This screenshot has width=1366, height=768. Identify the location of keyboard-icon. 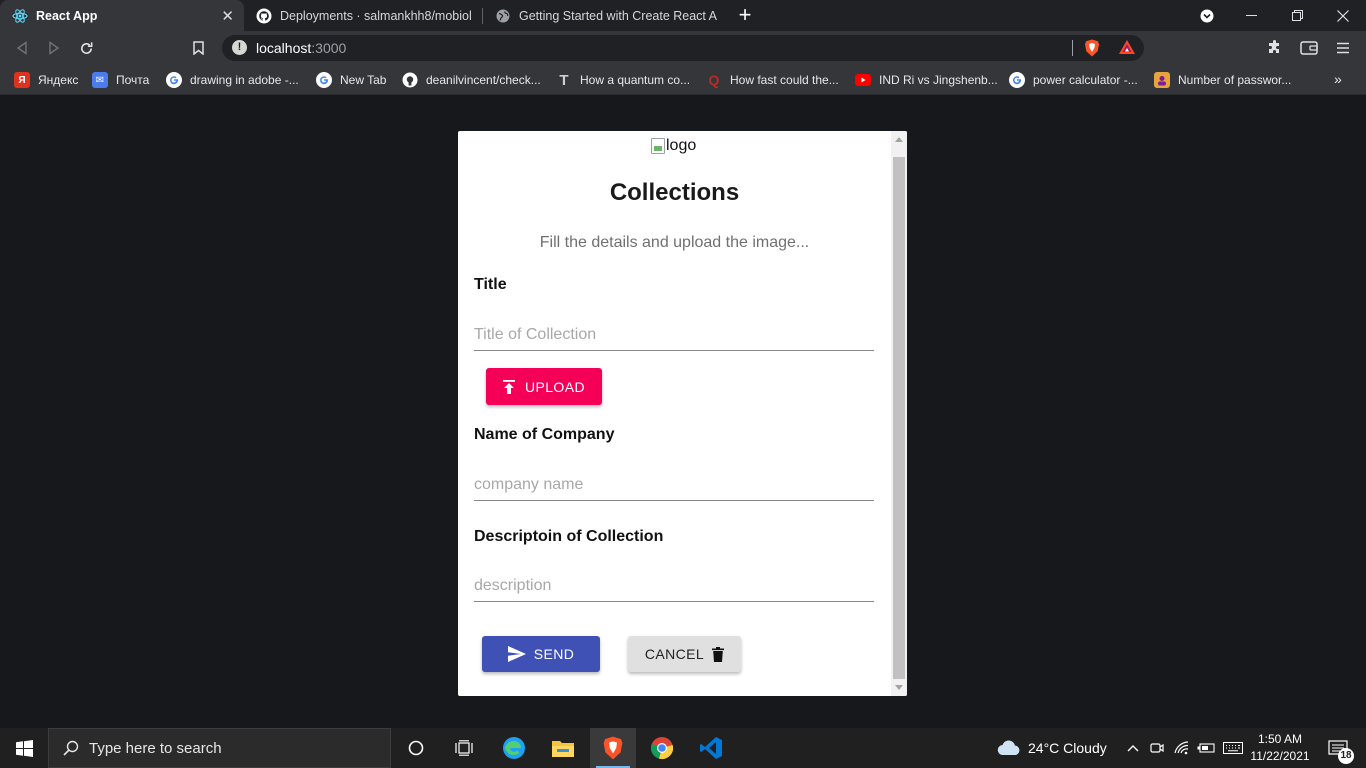
(1233, 748).